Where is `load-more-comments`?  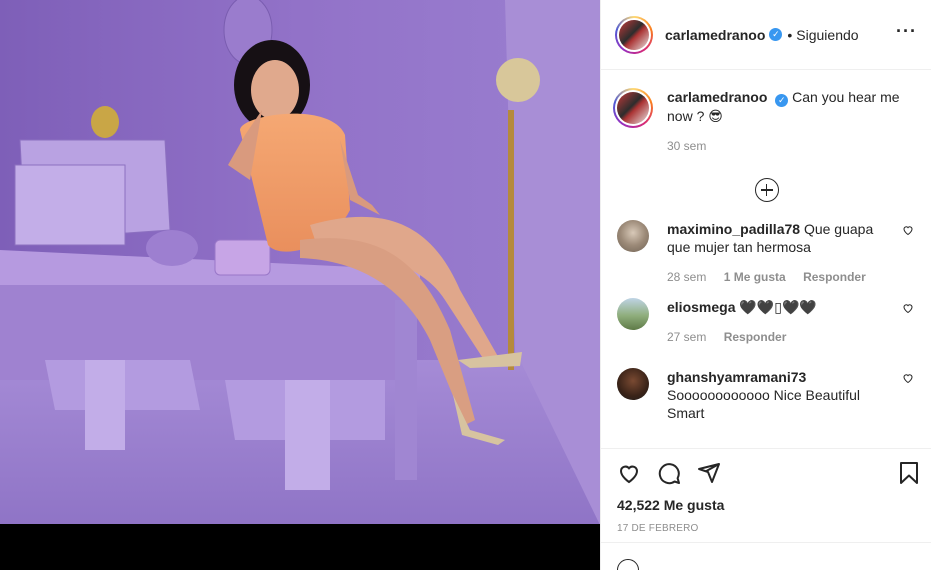
load-more-comments is located at coordinates (766, 190).